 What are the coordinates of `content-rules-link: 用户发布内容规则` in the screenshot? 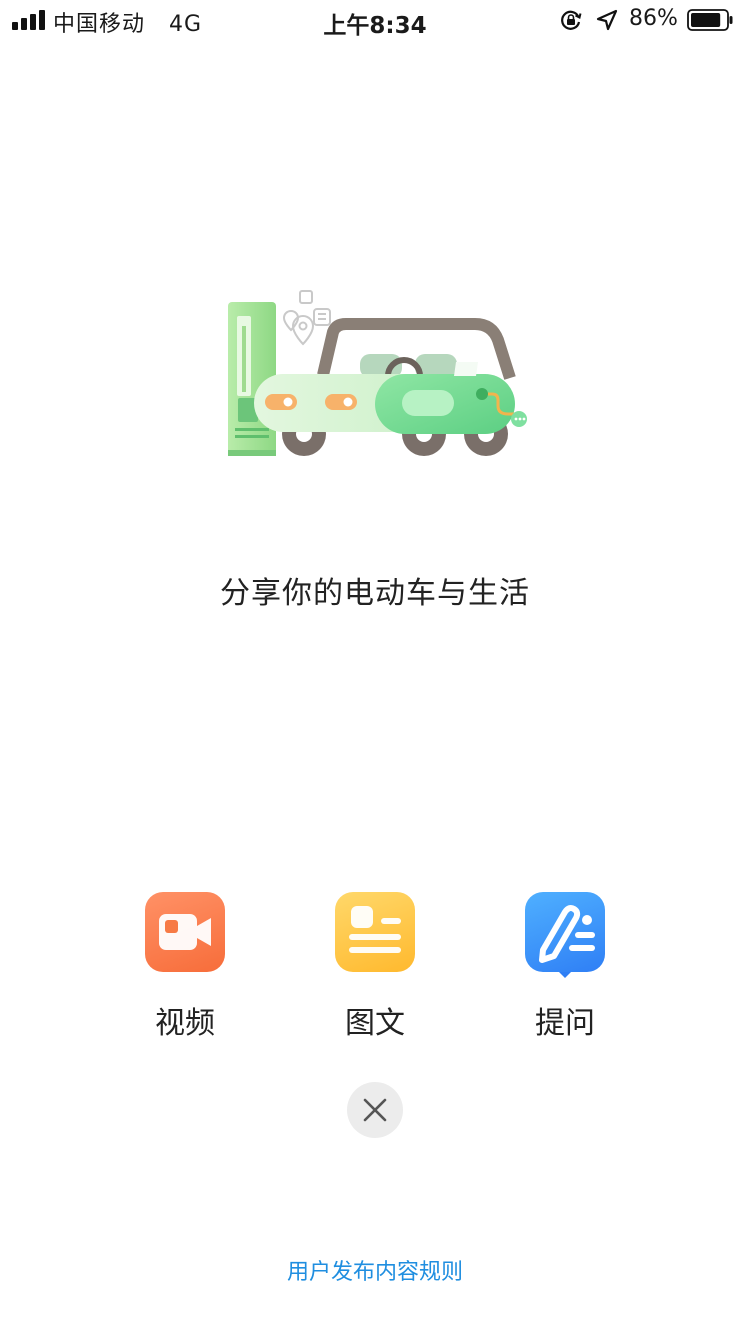 It's located at (375, 1270).